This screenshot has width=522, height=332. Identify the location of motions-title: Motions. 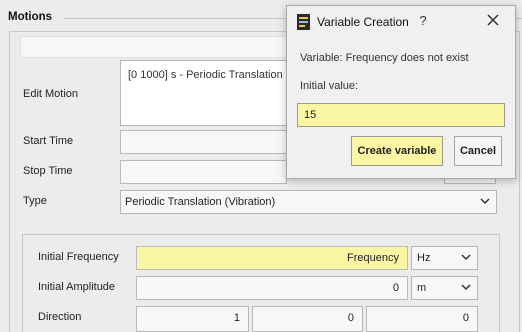
(30, 17).